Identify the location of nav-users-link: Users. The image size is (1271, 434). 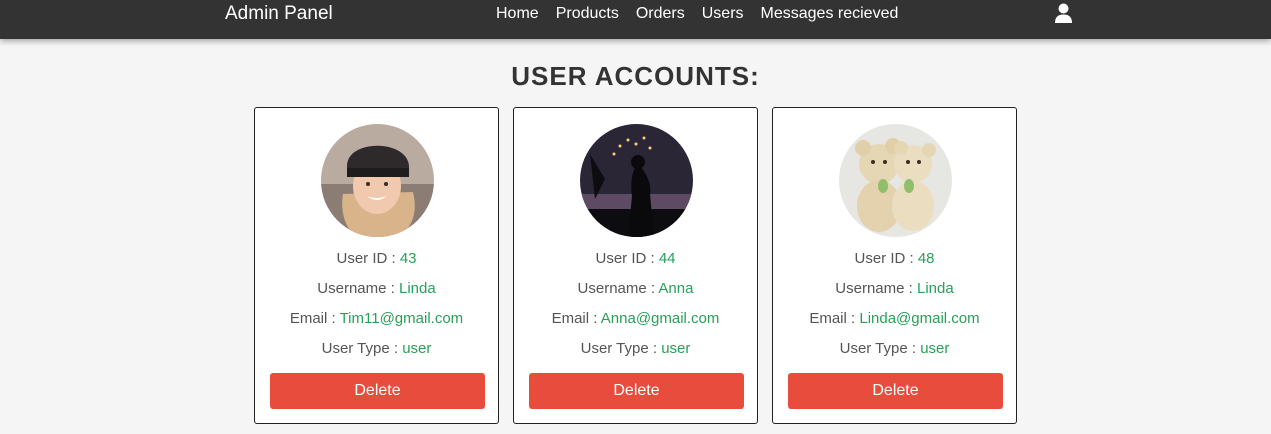
(723, 13).